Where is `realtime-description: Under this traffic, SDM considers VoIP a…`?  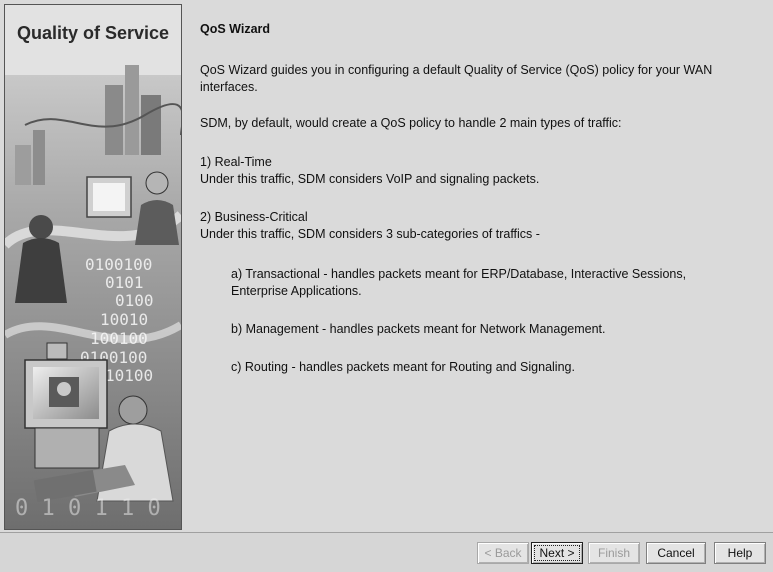
realtime-description: Under this traffic, SDM considers VoIP a… is located at coordinates (370, 179).